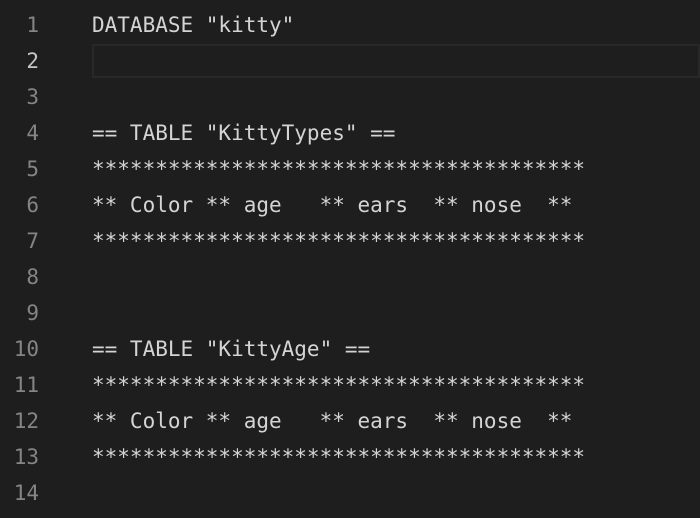  What do you see at coordinates (396, 457) in the screenshot?
I see `code-line-13: ***************************************` at bounding box center [396, 457].